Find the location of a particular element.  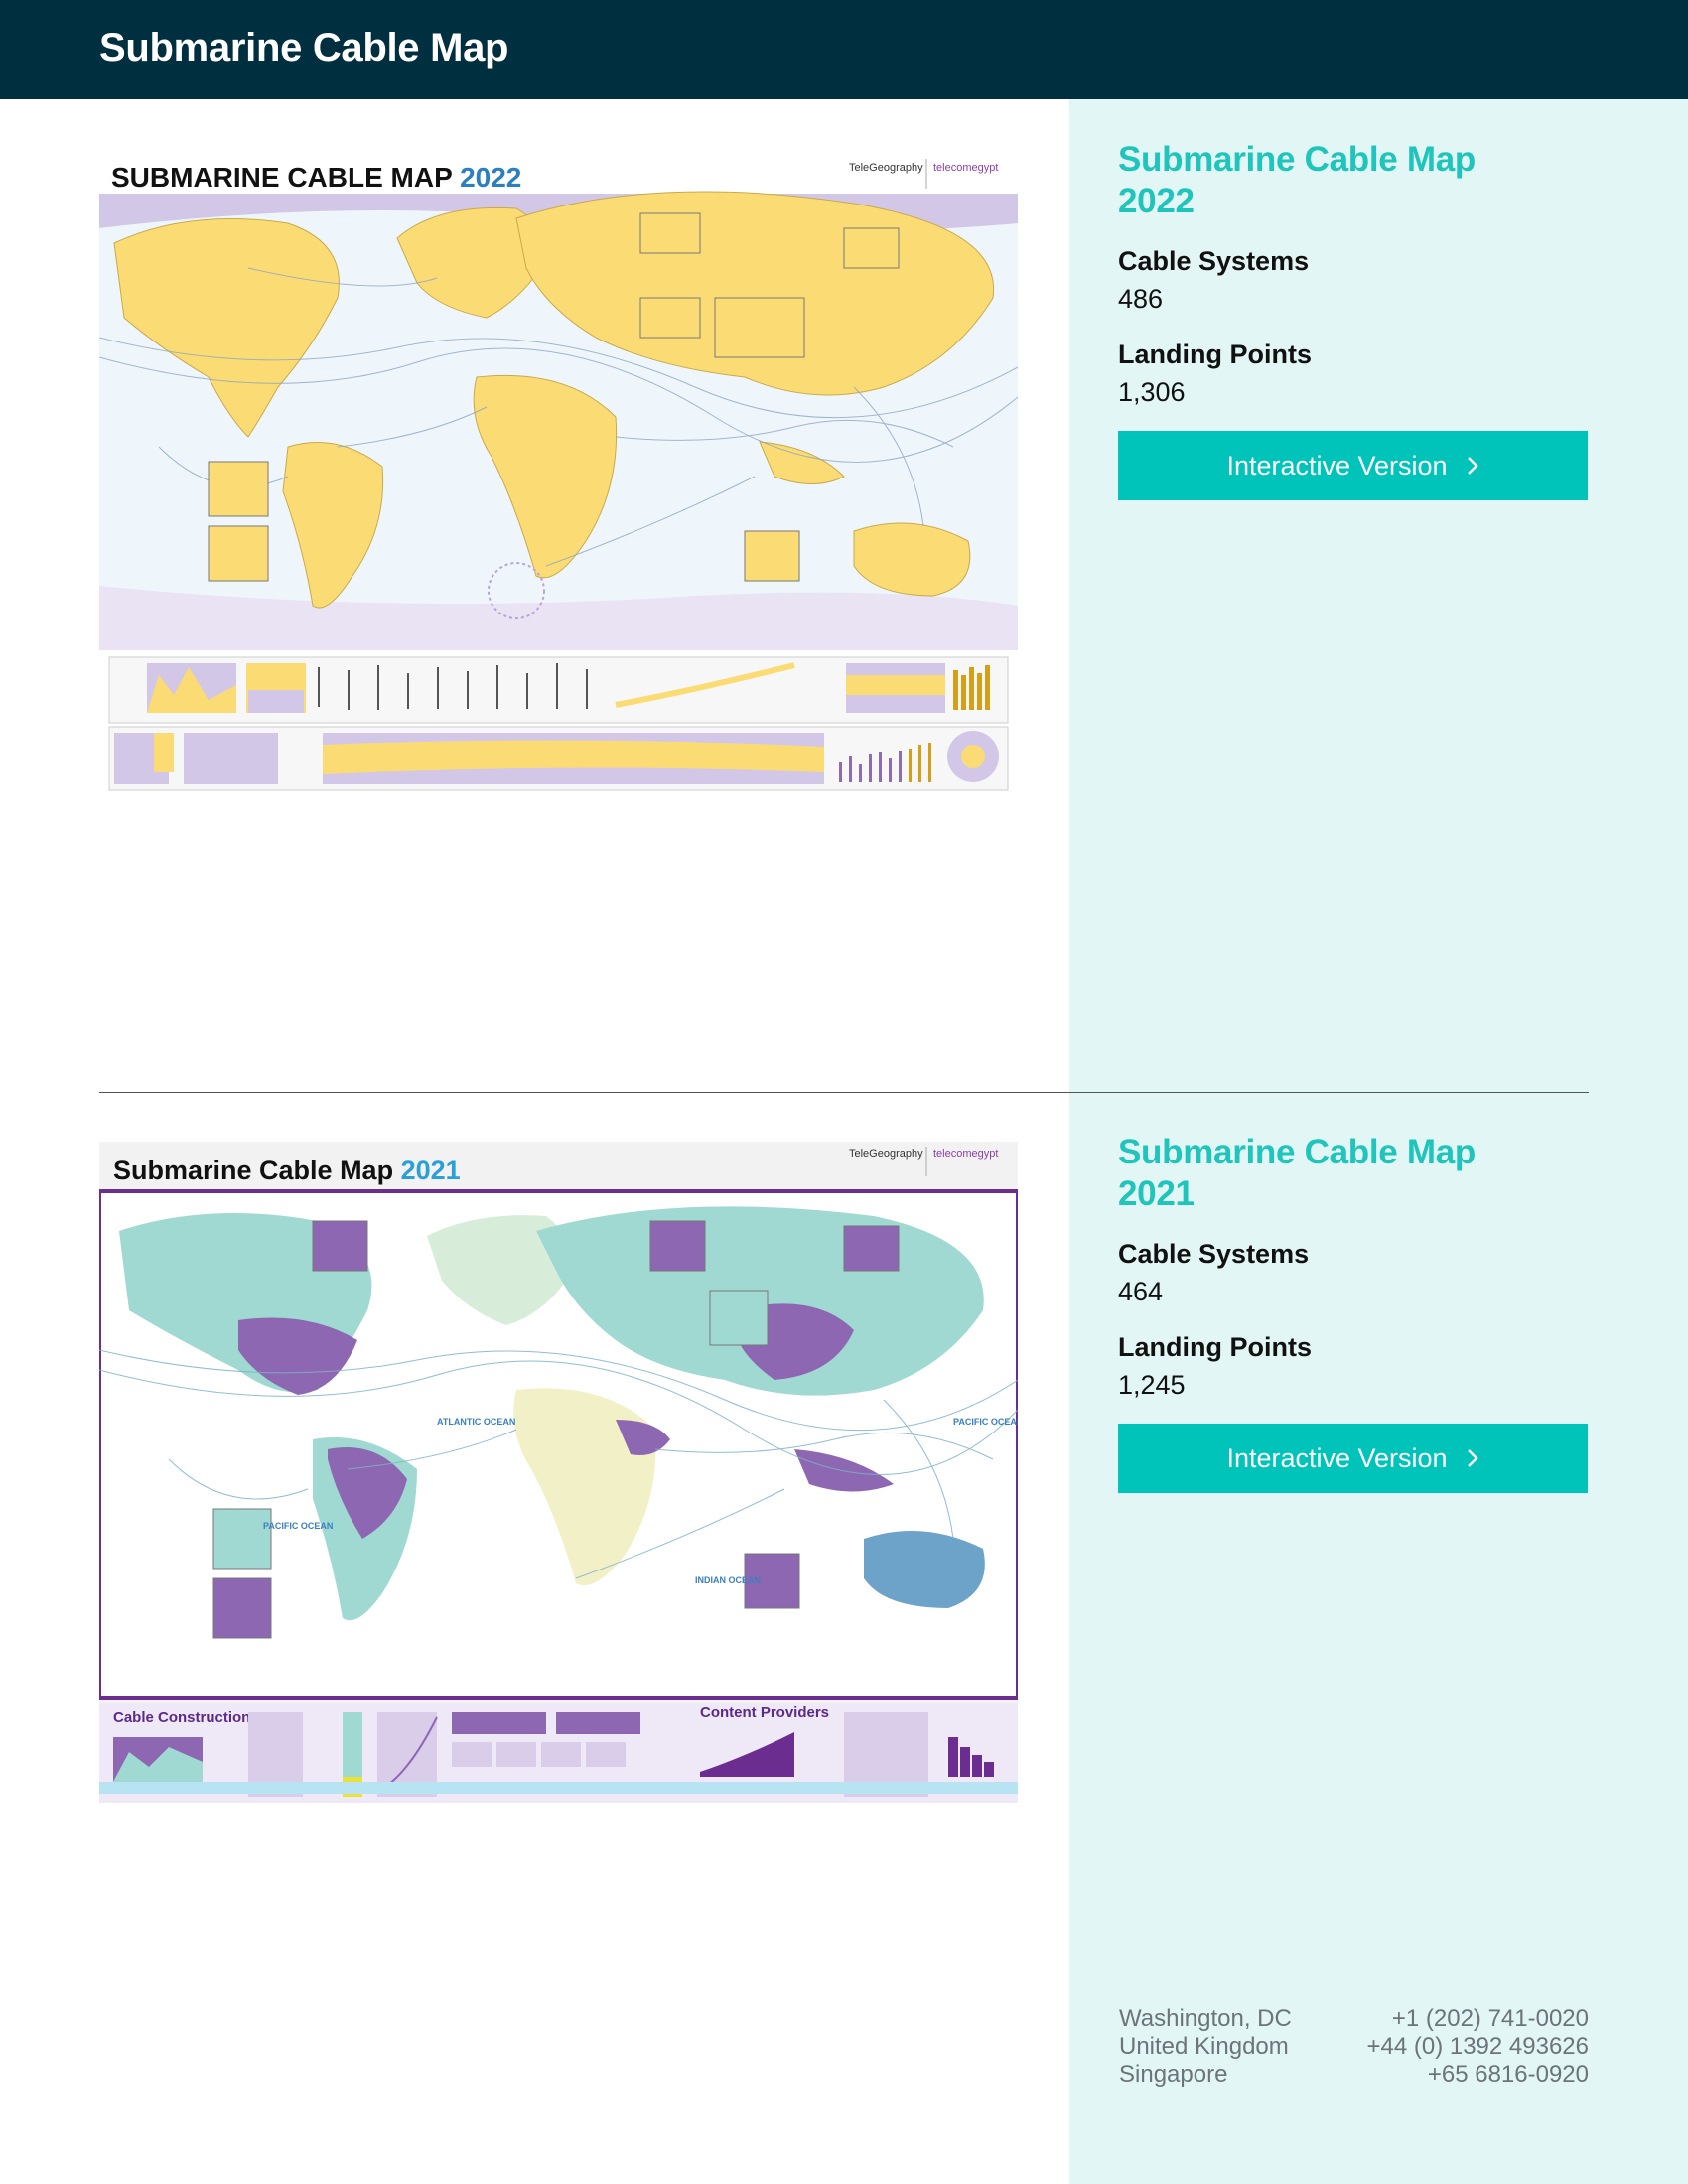

poster-partner-2021: telecomegypt is located at coordinates (965, 1154).